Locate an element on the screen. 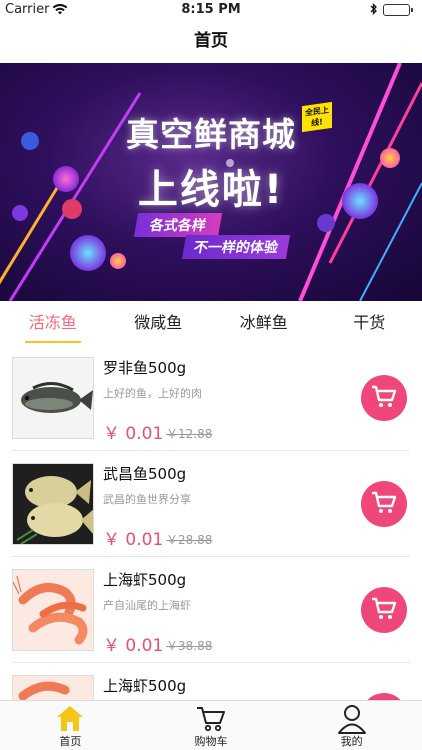 This screenshot has width=422, height=750. home-icon is located at coordinates (70, 720).